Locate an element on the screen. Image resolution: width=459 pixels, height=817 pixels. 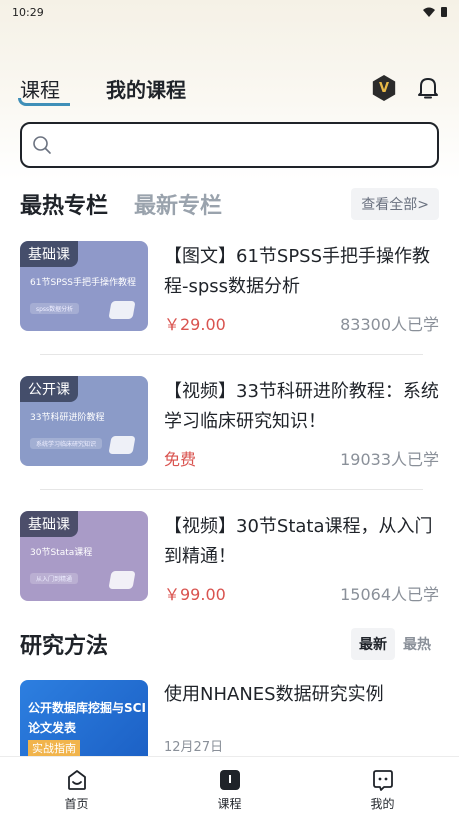
status-time: 10:29 is located at coordinates (28, 12).